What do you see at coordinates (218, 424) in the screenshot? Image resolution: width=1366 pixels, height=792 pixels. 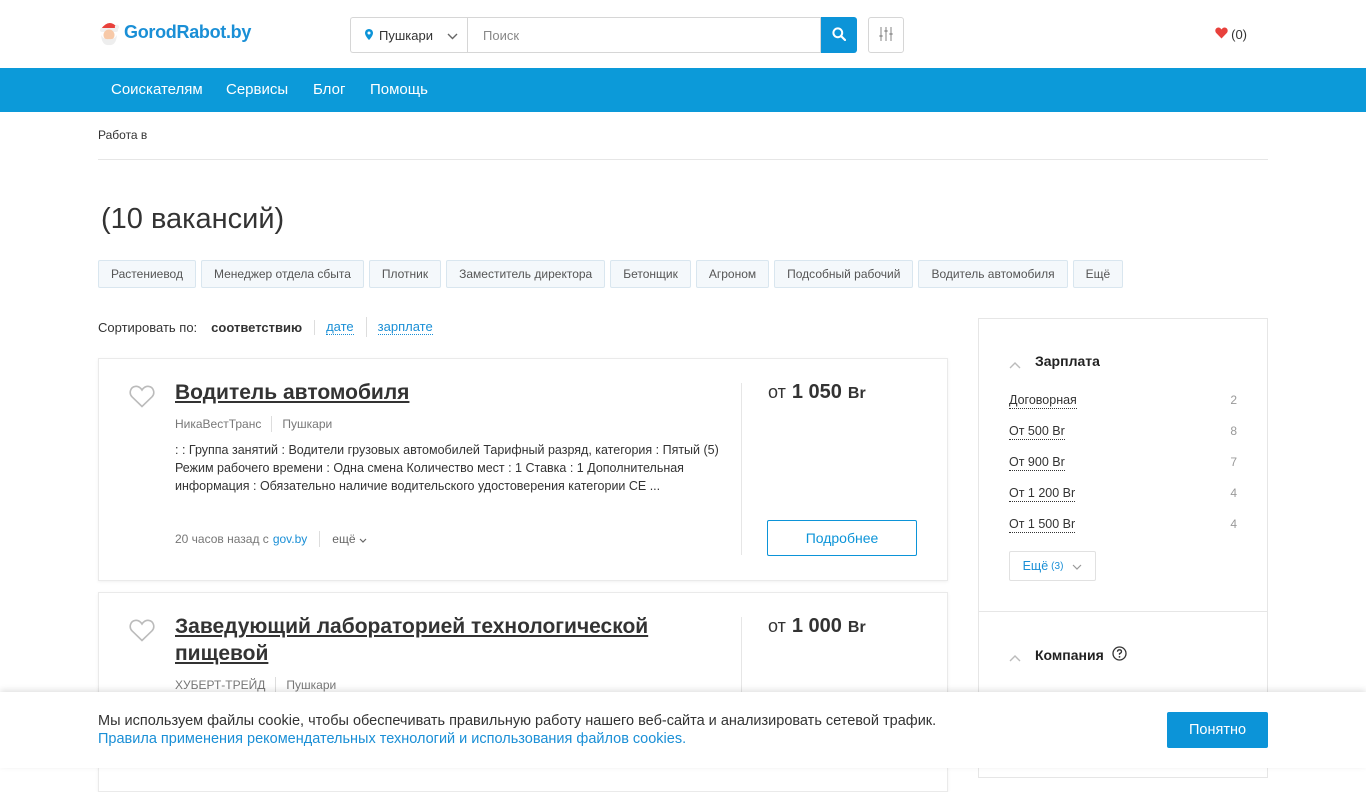 I see `vacancy-company: НикаВестТранс` at bounding box center [218, 424].